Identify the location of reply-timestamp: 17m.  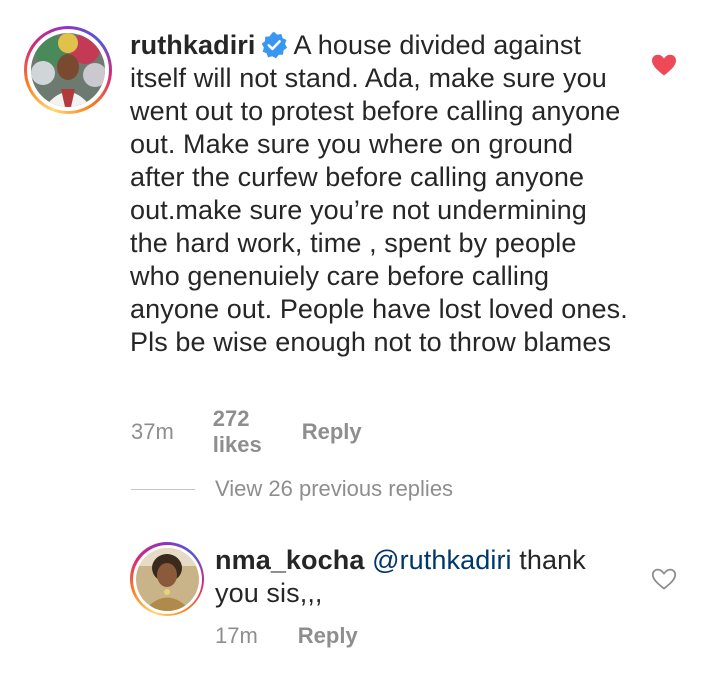
(236, 635).